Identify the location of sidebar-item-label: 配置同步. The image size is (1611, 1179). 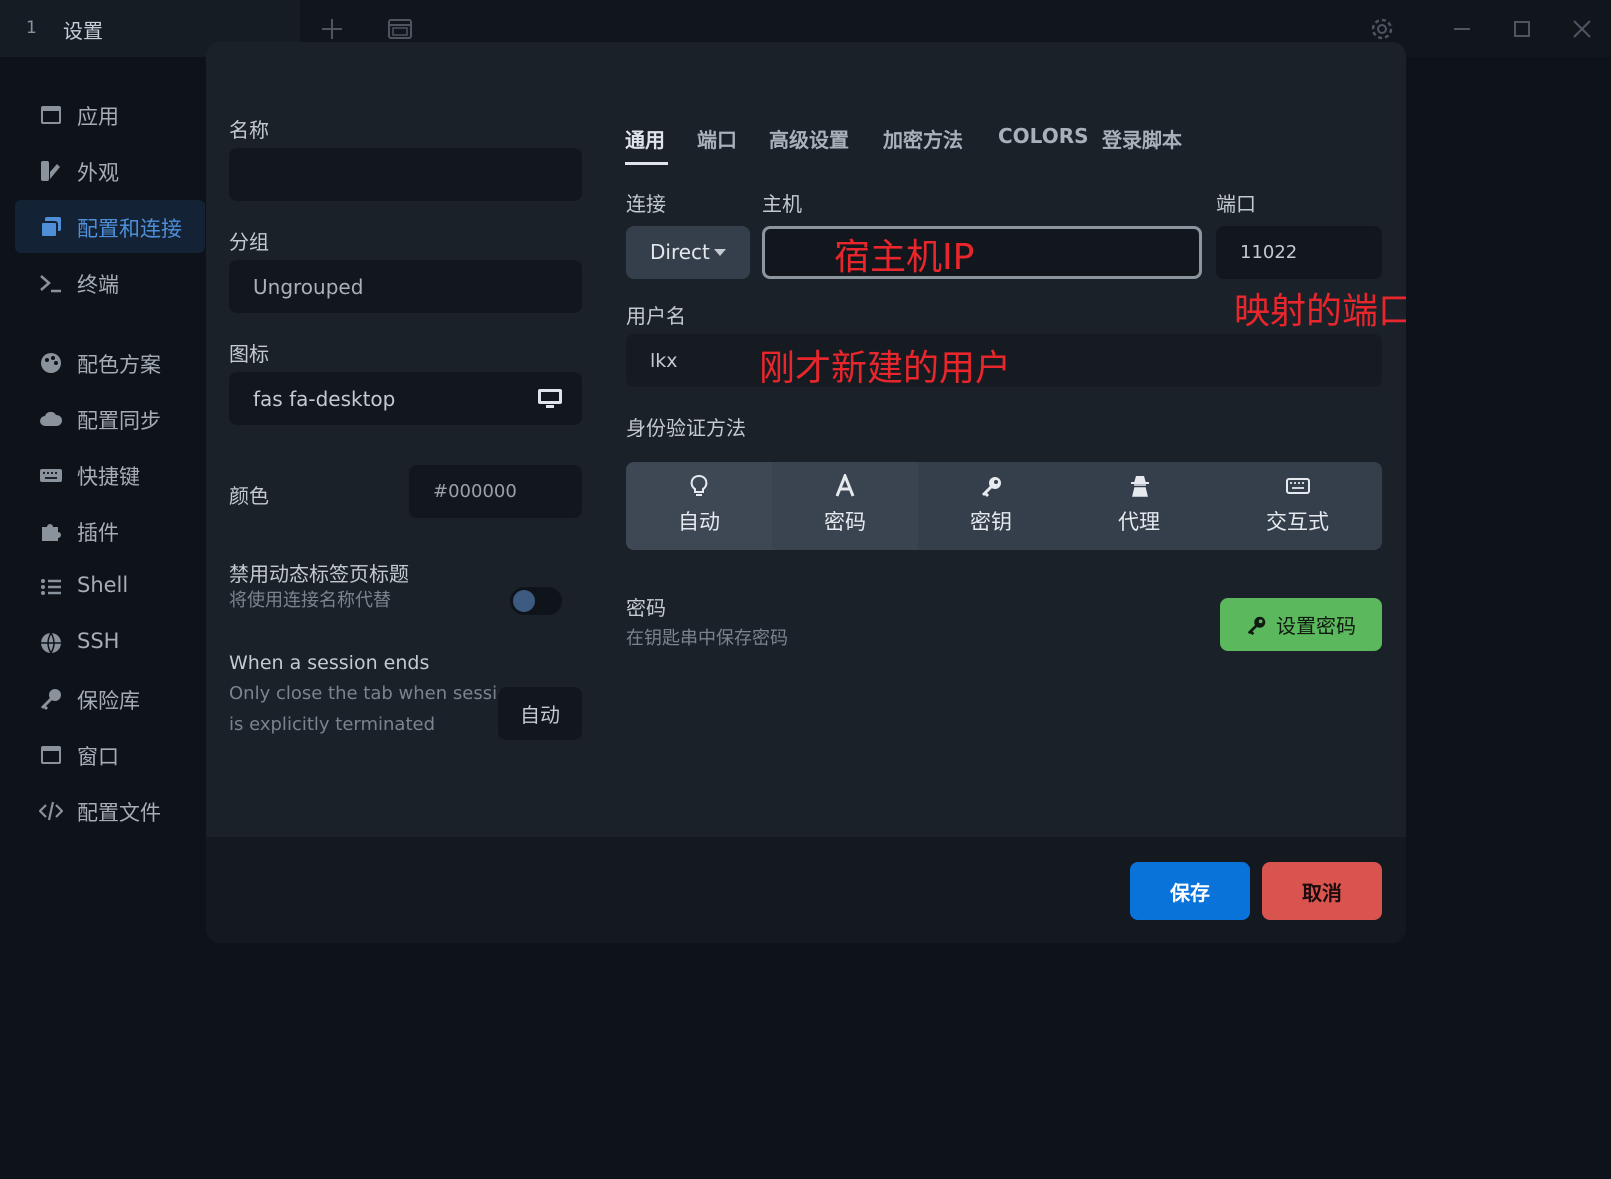
(119, 421).